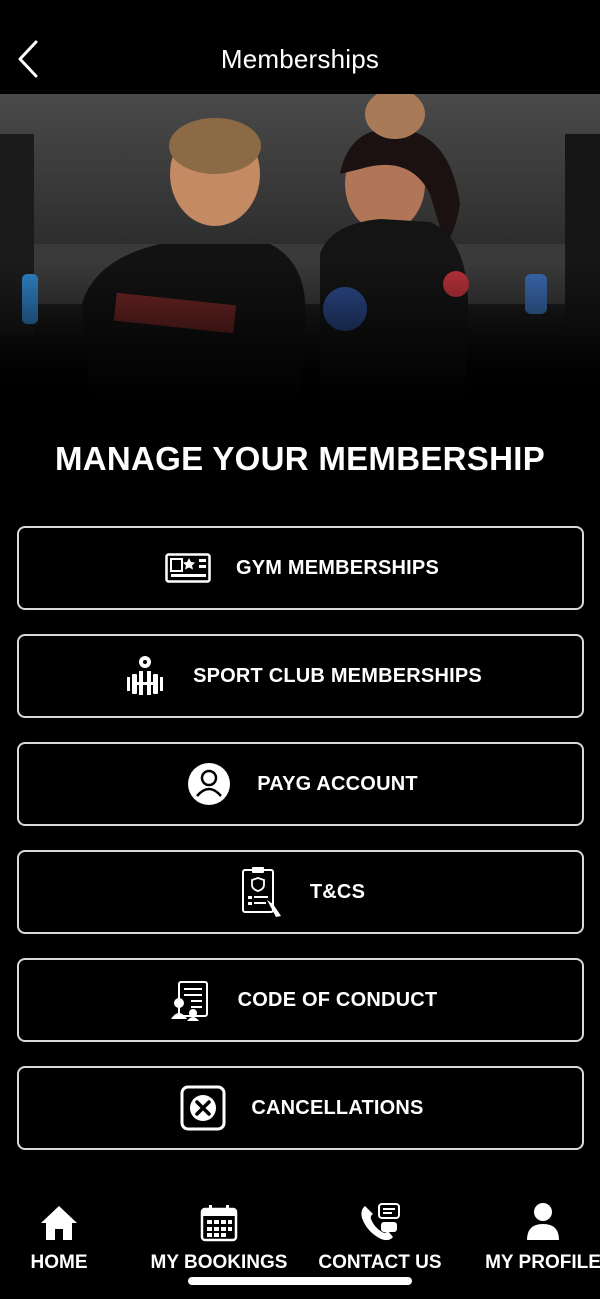 The image size is (600, 1299). I want to click on menu-item-label: GYM MEMBERSHIPS, so click(337, 567).